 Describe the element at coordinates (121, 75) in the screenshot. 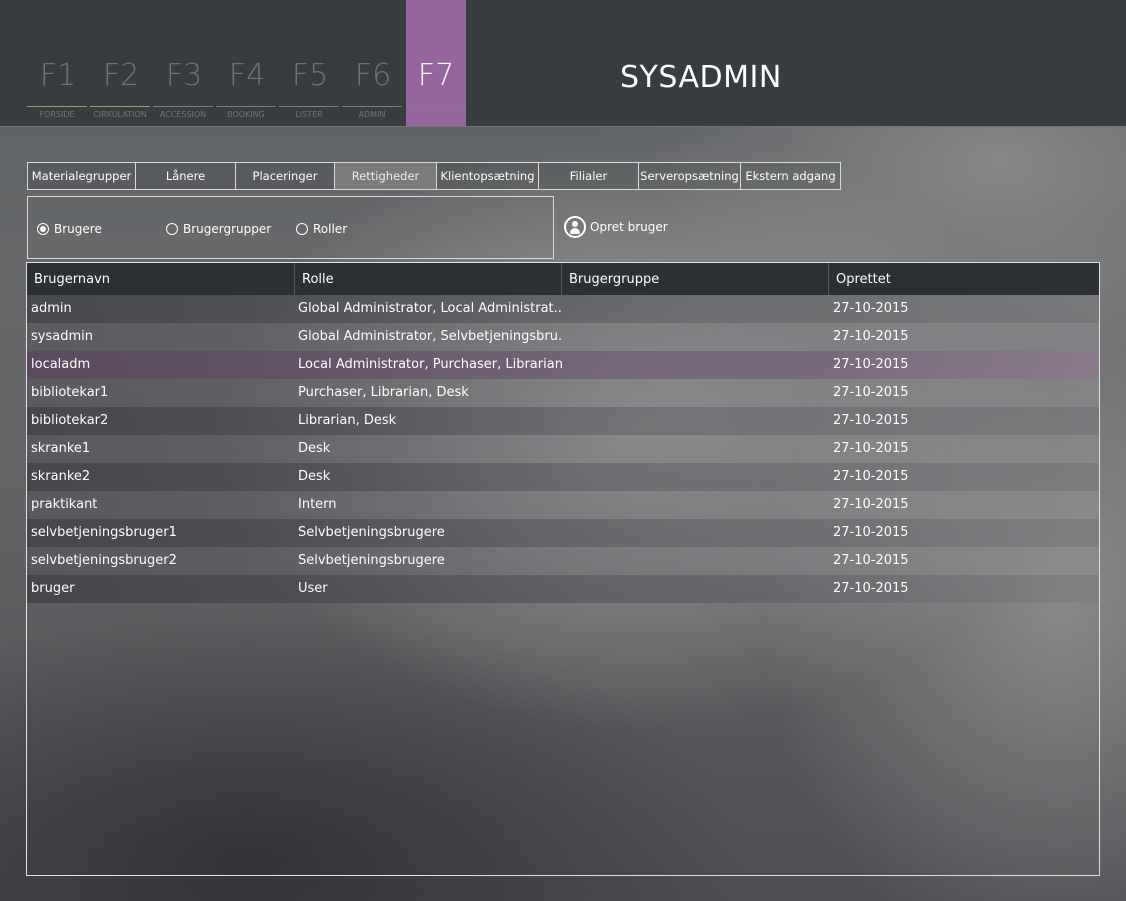

I see `fkey-number: F2` at that location.